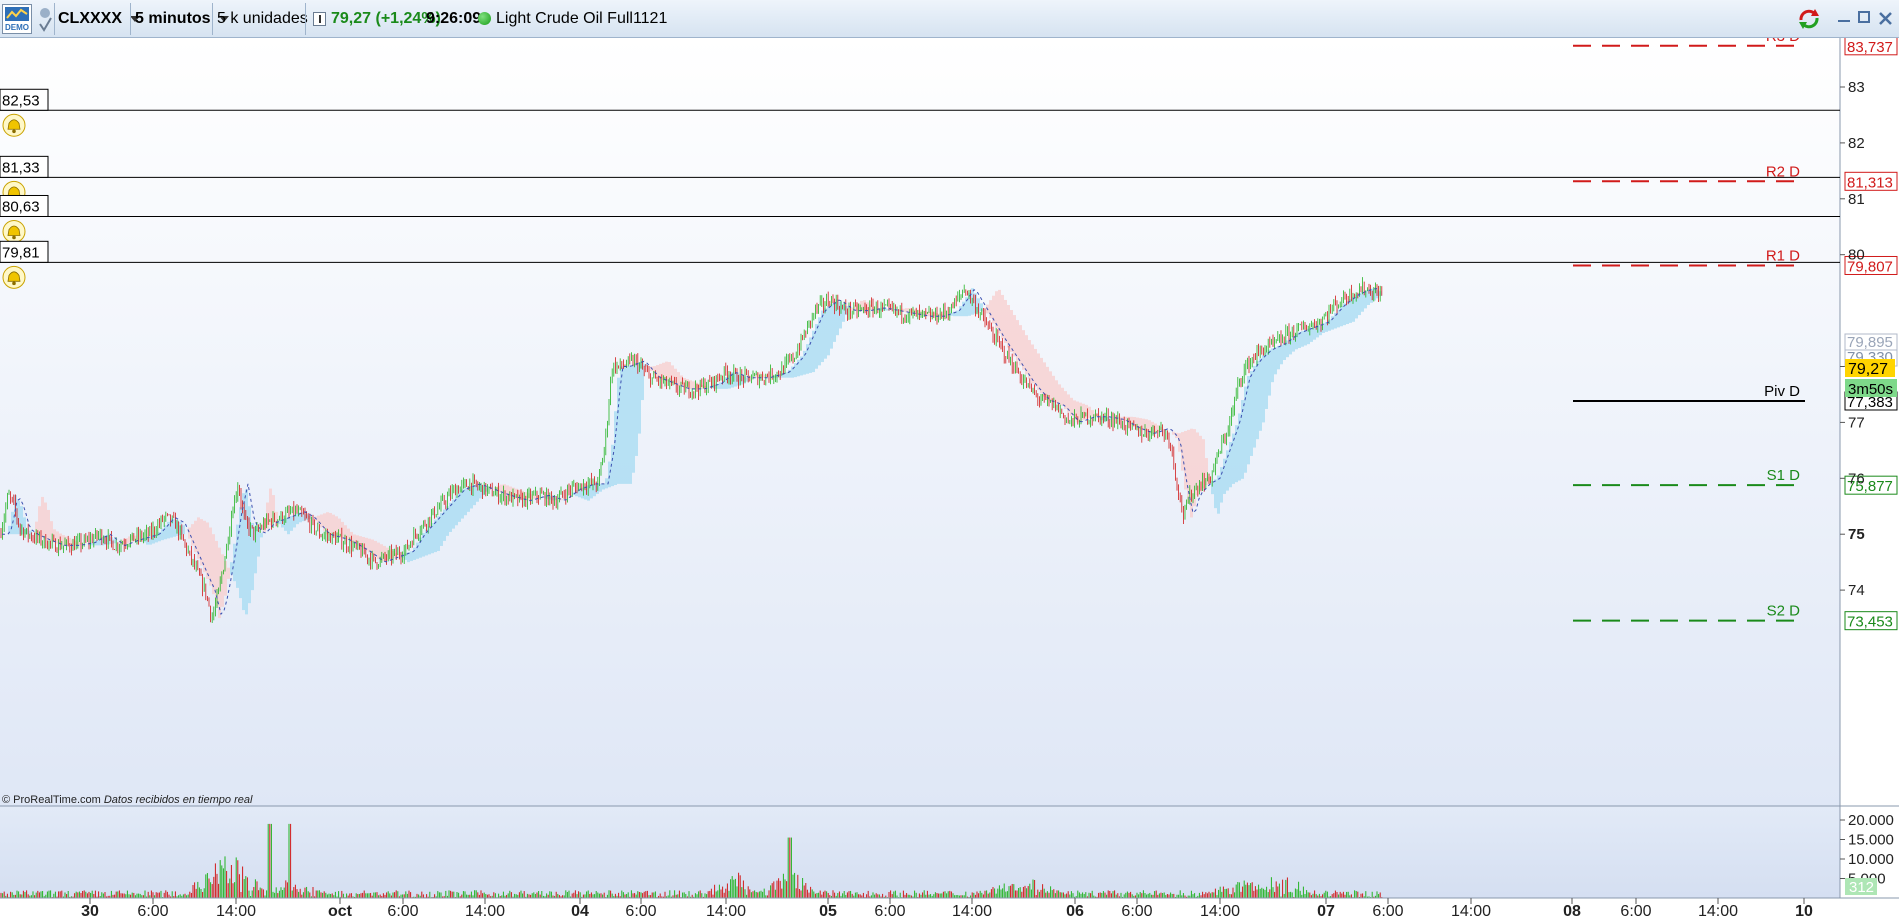 This screenshot has height=924, width=1899. What do you see at coordinates (1870, 182) in the screenshot?
I see `pivot-value-r2: 81,313` at bounding box center [1870, 182].